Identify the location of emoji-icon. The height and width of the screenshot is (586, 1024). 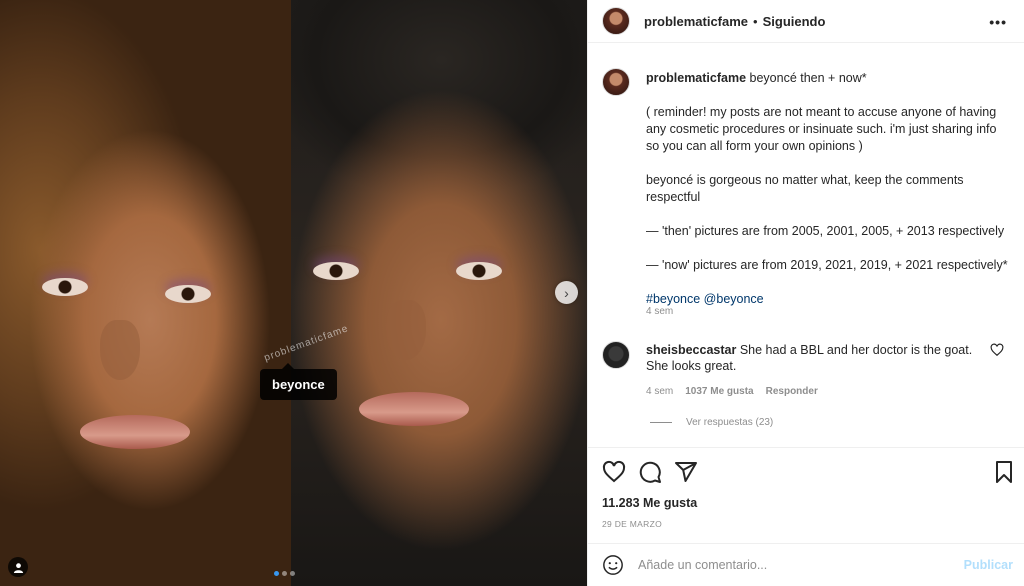
(613, 565).